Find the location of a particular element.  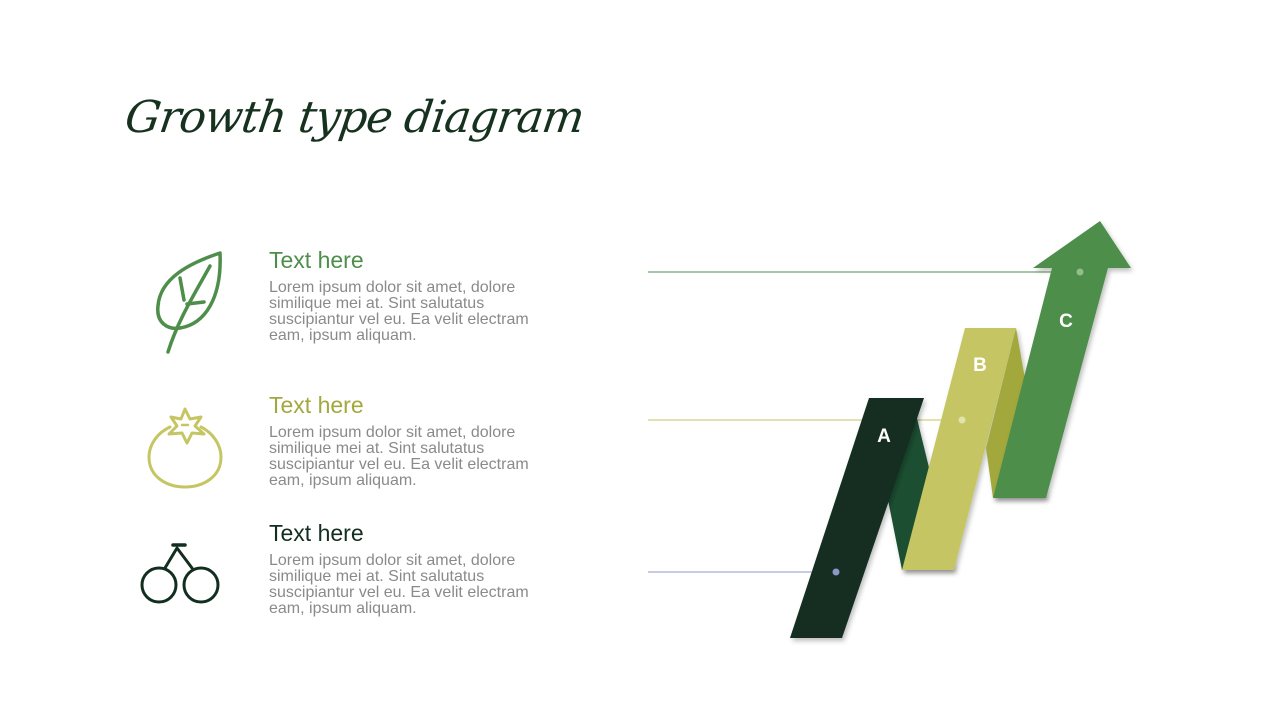

diagram-label-c: C is located at coordinates (1066, 321).